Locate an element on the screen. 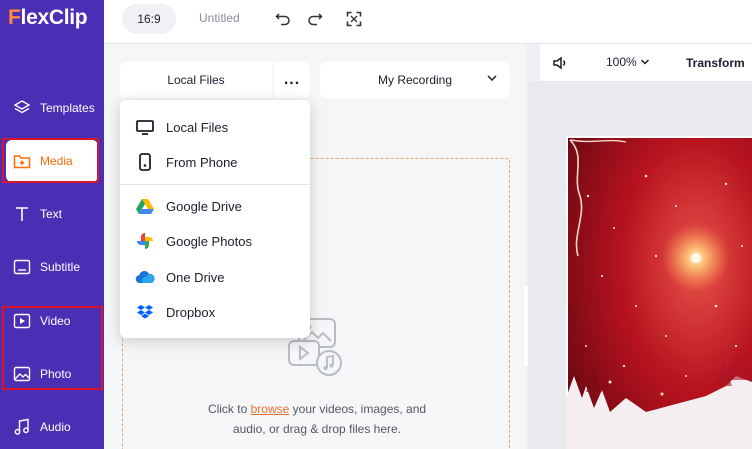 Image resolution: width=752 pixels, height=449 pixels. sidebar-item-audio: Audio is located at coordinates (52, 427).